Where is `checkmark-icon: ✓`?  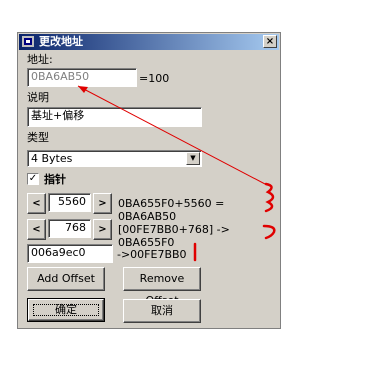
checkmark-icon: ✓ is located at coordinates (33, 178).